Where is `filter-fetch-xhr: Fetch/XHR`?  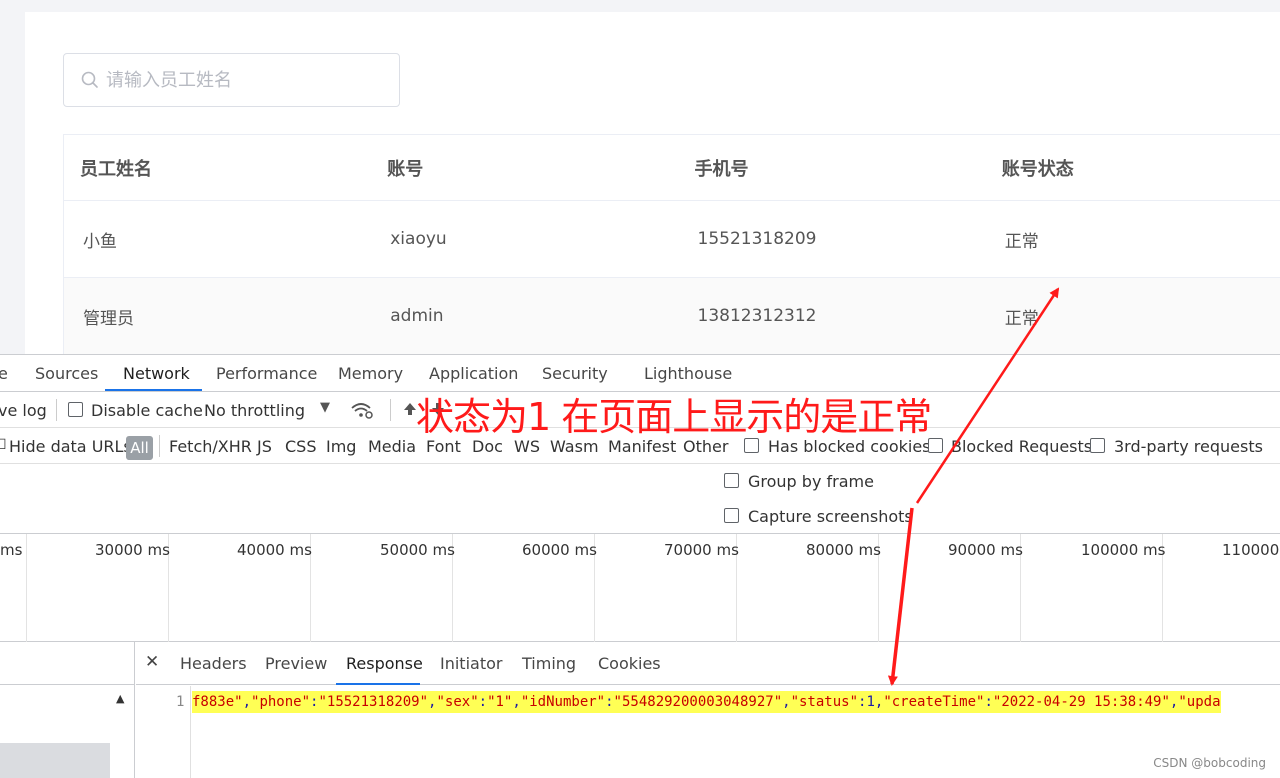 filter-fetch-xhr: Fetch/XHR is located at coordinates (210, 446).